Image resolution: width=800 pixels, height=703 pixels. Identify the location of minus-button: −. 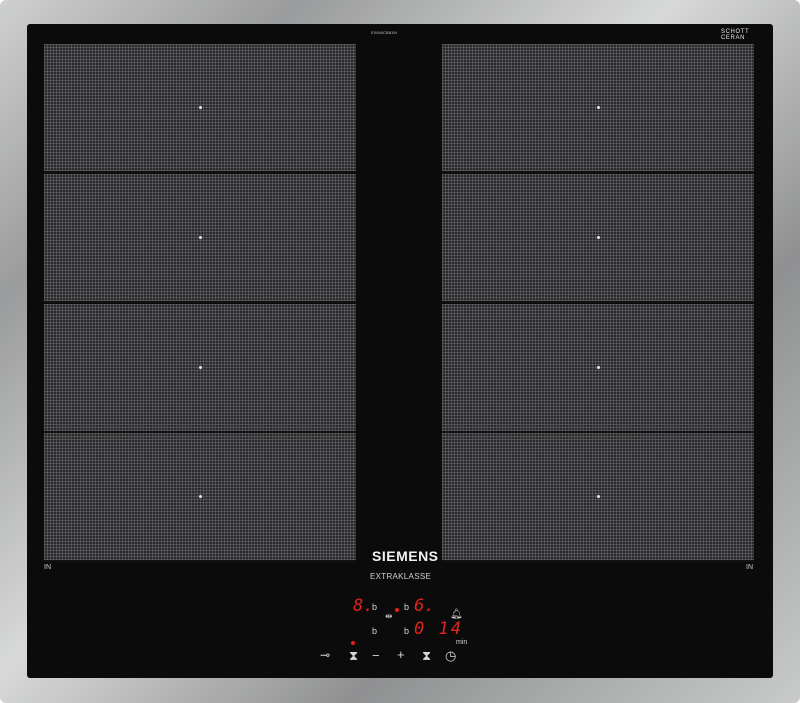
(376, 655).